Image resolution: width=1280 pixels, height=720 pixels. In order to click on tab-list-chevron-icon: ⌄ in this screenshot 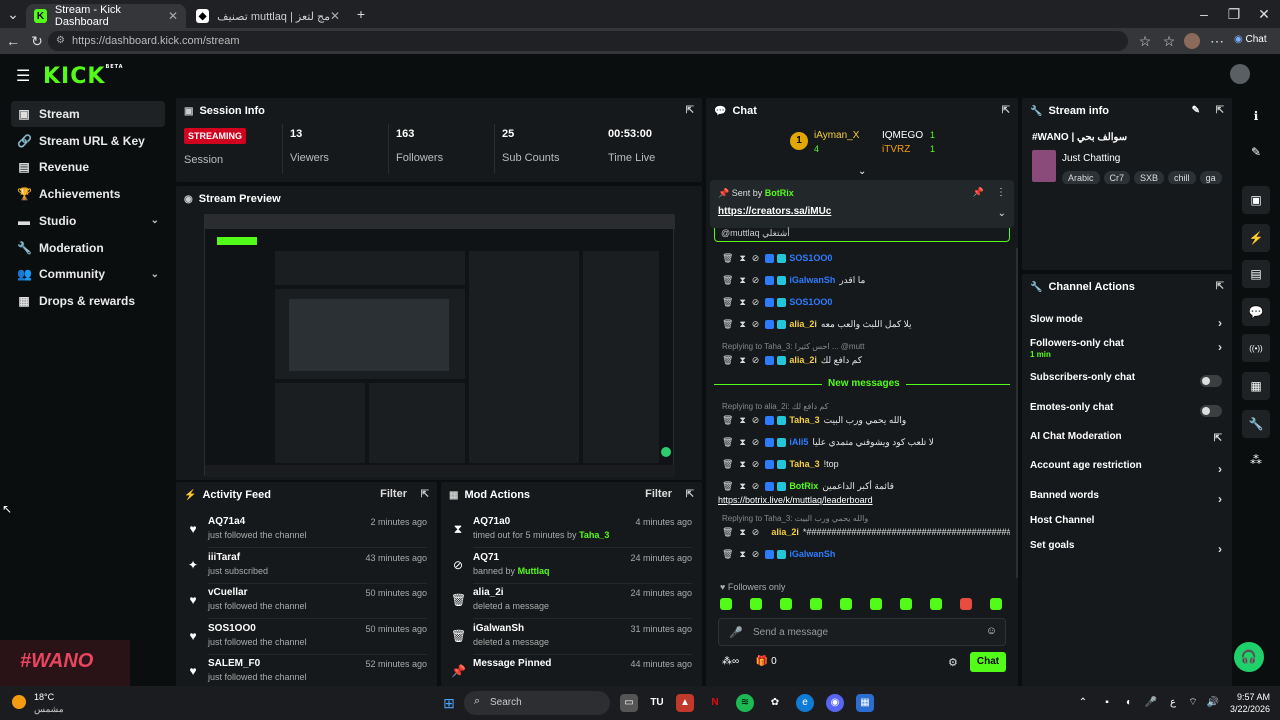, I will do `click(13, 14)`.